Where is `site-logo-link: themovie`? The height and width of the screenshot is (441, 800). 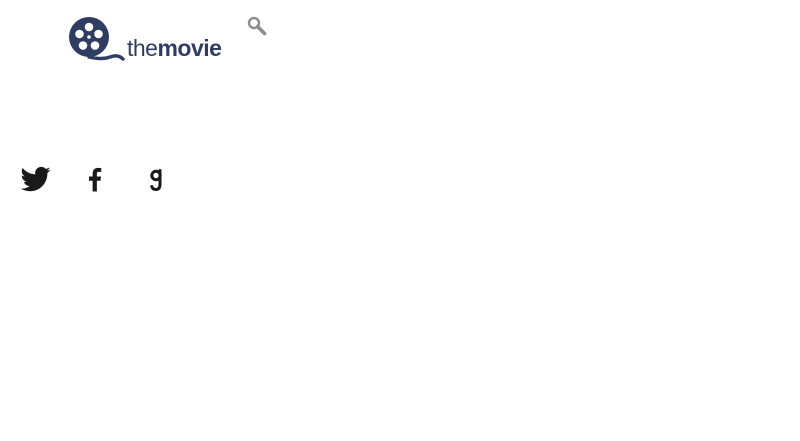
site-logo-link: themovie is located at coordinates (150, 40).